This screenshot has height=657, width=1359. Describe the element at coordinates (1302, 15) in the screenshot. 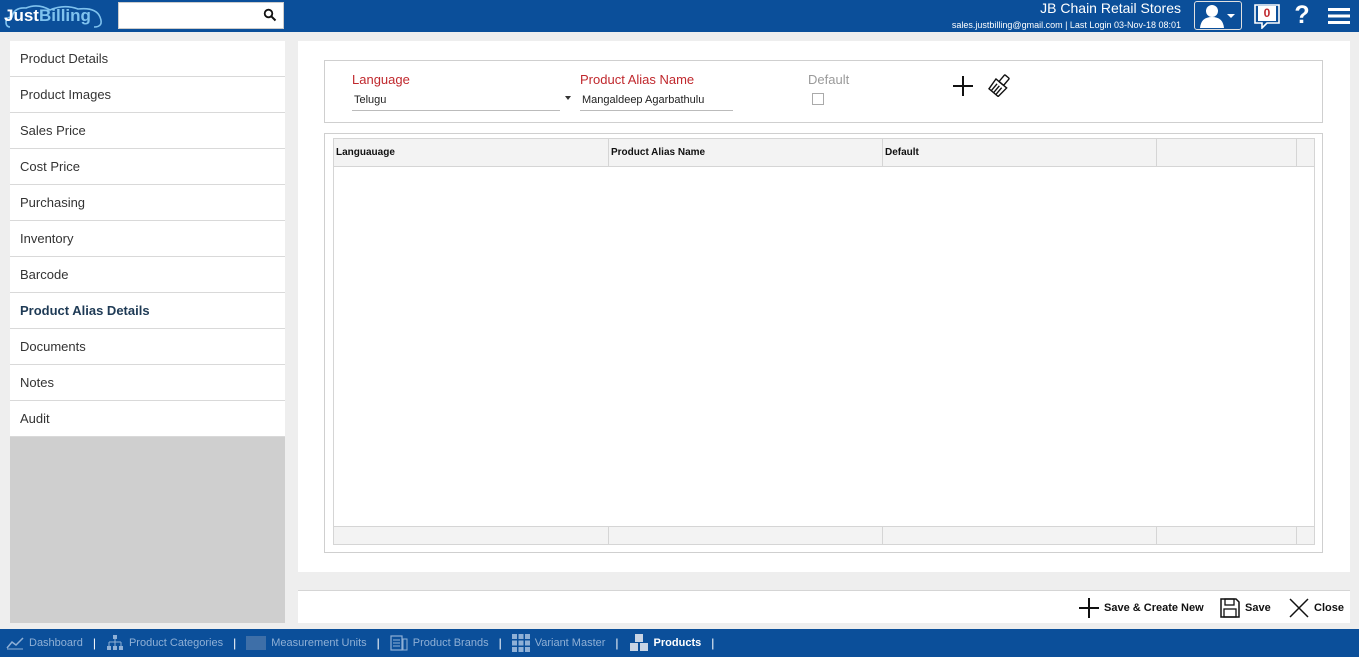

I see `help-button: ?` at that location.